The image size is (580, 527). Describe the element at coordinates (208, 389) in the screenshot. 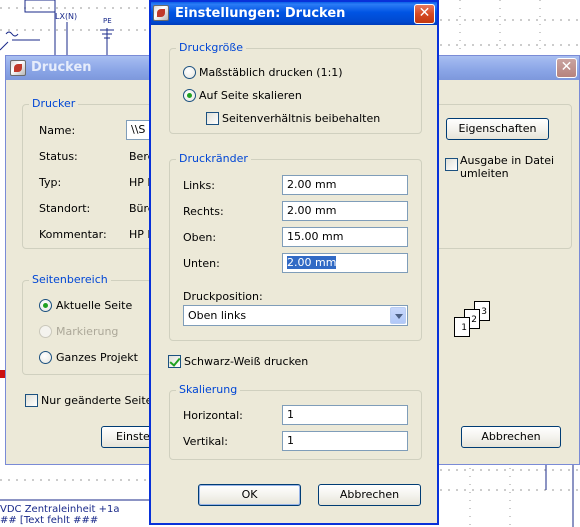

I see `scaling-group-label: Skalierung` at that location.